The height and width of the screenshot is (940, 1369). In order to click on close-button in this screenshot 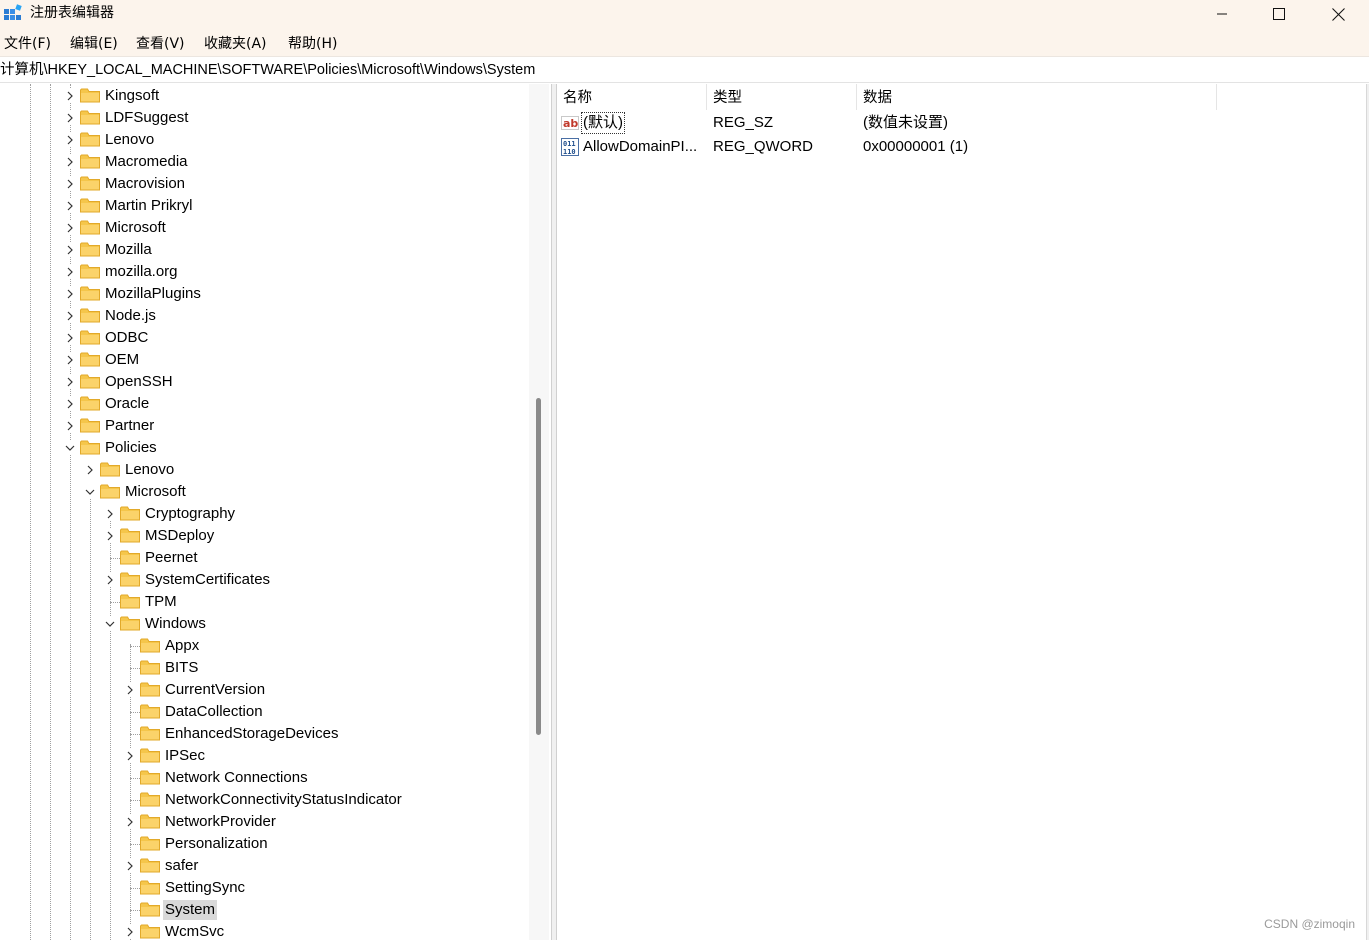, I will do `click(1338, 14)`.